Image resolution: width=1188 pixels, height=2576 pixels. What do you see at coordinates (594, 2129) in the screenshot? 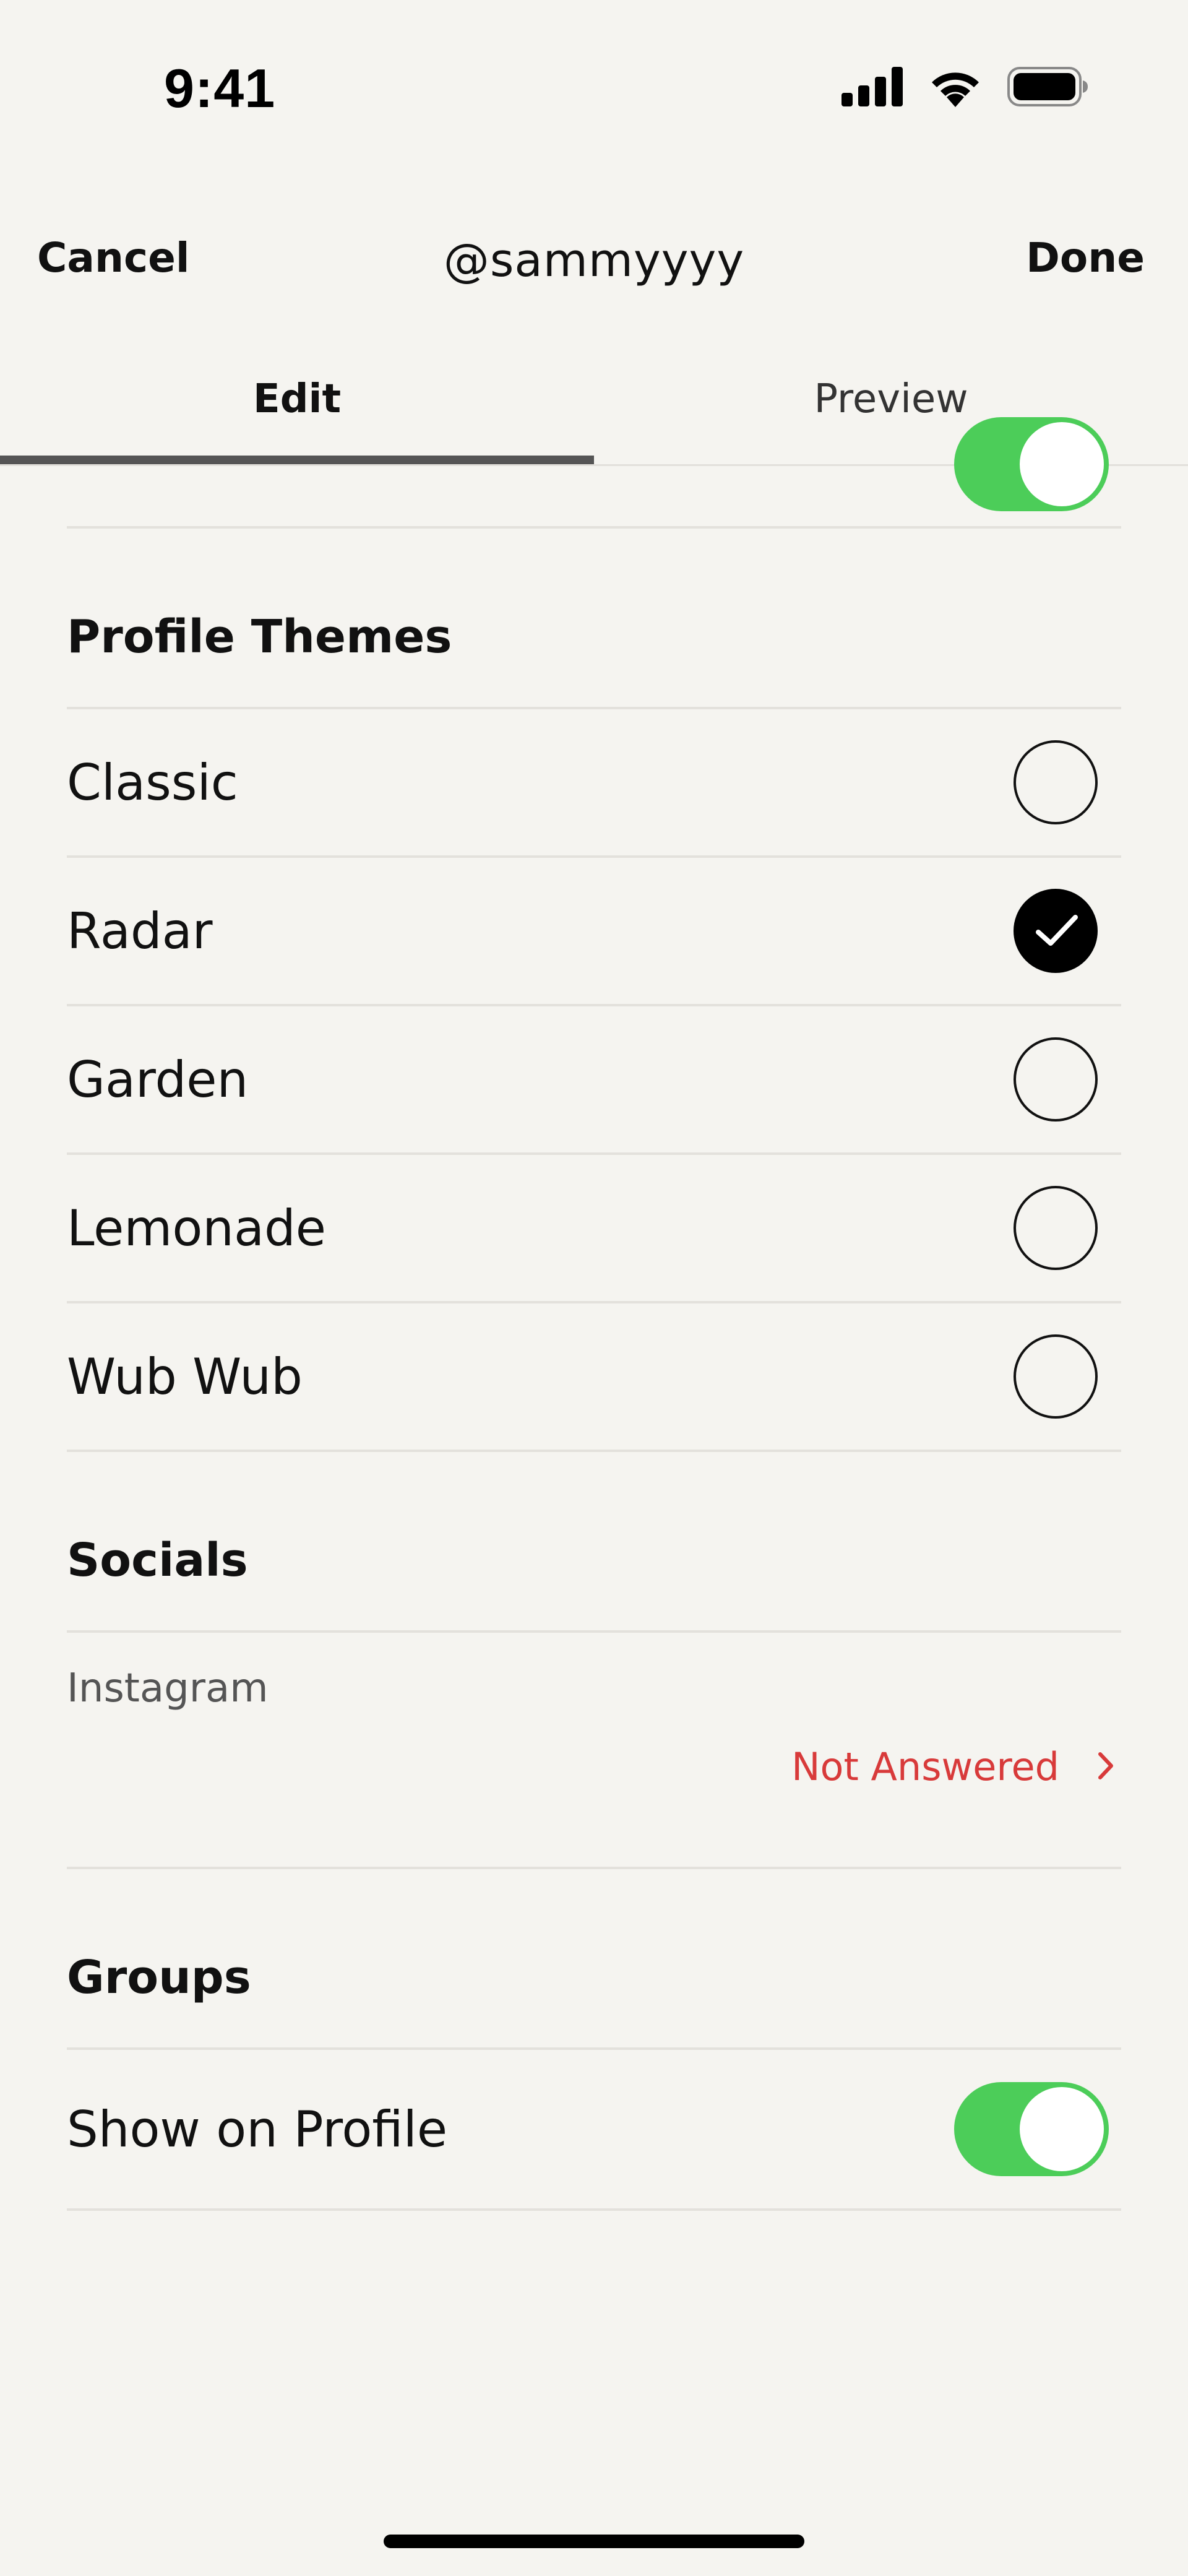
I see `show-on-profile-row: Show on Profile` at bounding box center [594, 2129].